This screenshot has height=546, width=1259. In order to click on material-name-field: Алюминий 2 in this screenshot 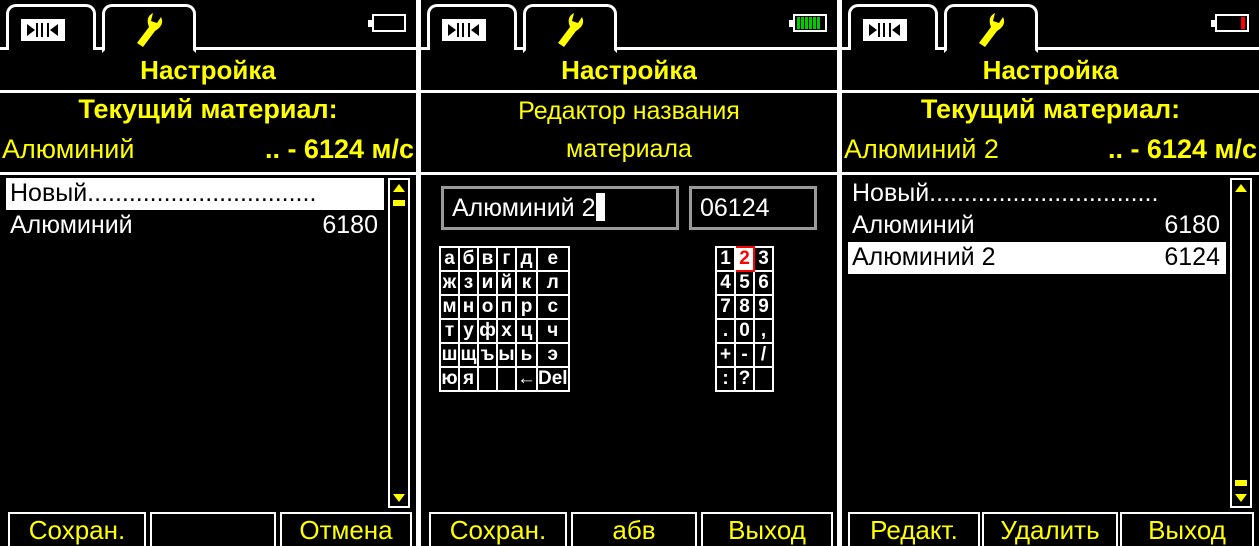, I will do `click(560, 208)`.